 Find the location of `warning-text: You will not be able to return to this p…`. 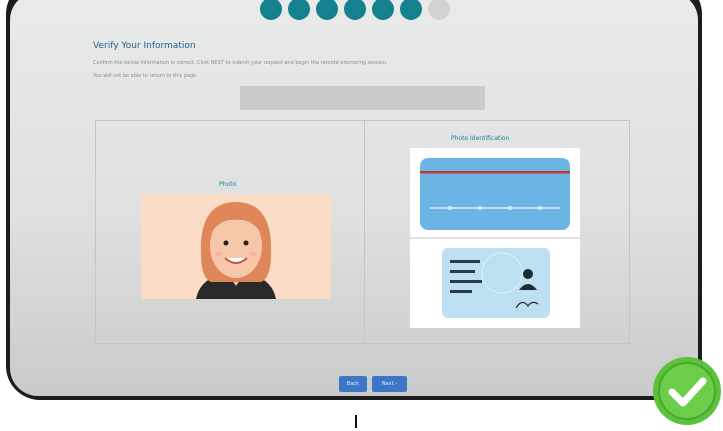

warning-text: You will not be able to return to this p… is located at coordinates (145, 76).